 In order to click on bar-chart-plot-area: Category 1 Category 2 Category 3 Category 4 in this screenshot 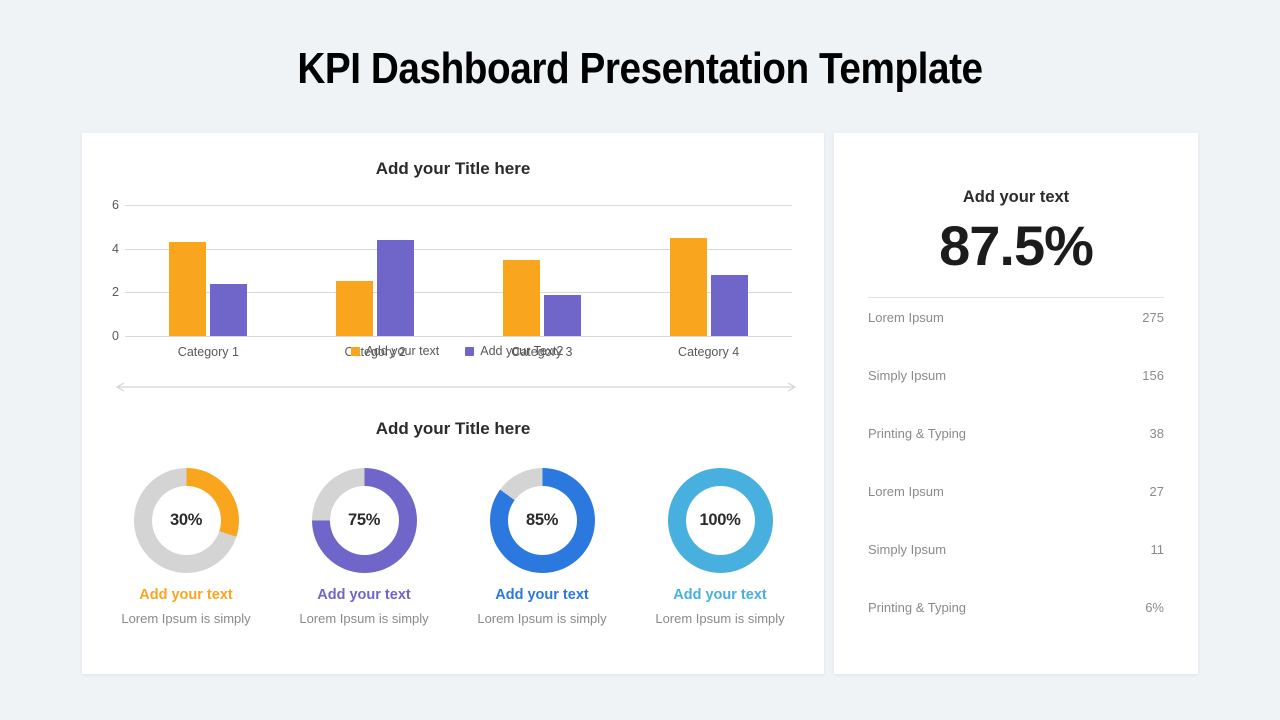, I will do `click(458, 282)`.